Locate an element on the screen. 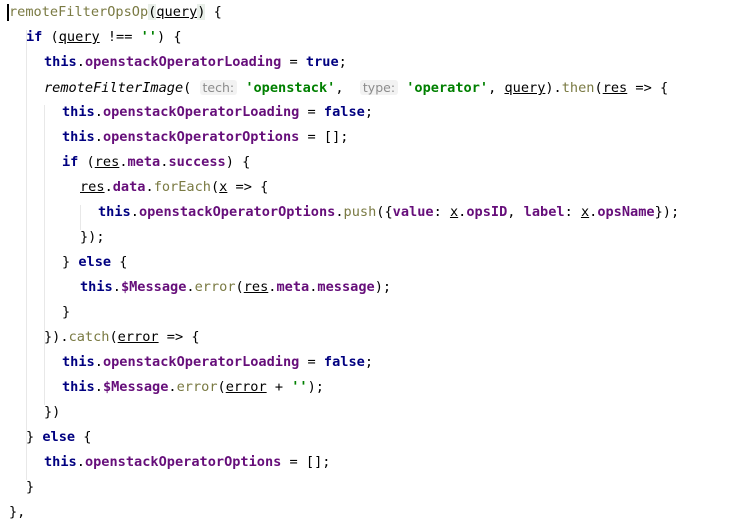 This screenshot has height=525, width=755. code-line: res.data.forEach(x => { is located at coordinates (174, 187).